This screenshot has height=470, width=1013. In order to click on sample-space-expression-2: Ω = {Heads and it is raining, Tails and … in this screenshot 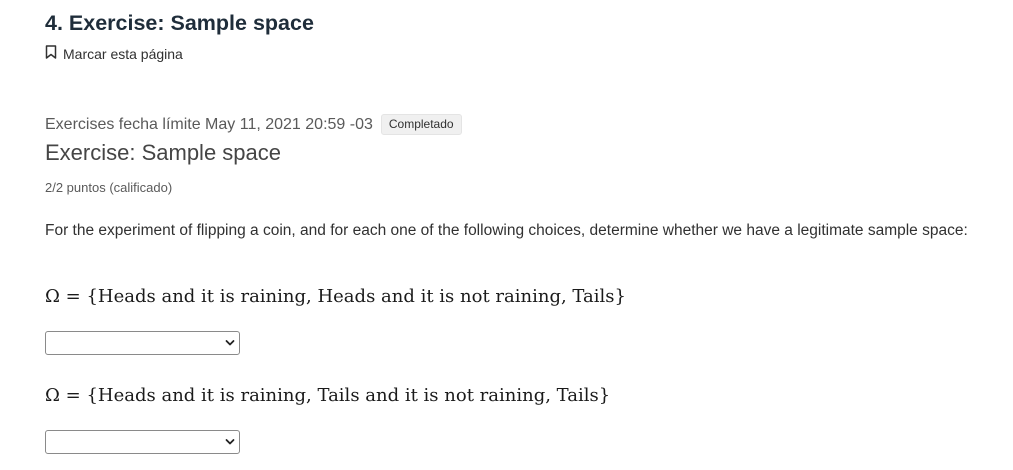, I will do `click(328, 395)`.